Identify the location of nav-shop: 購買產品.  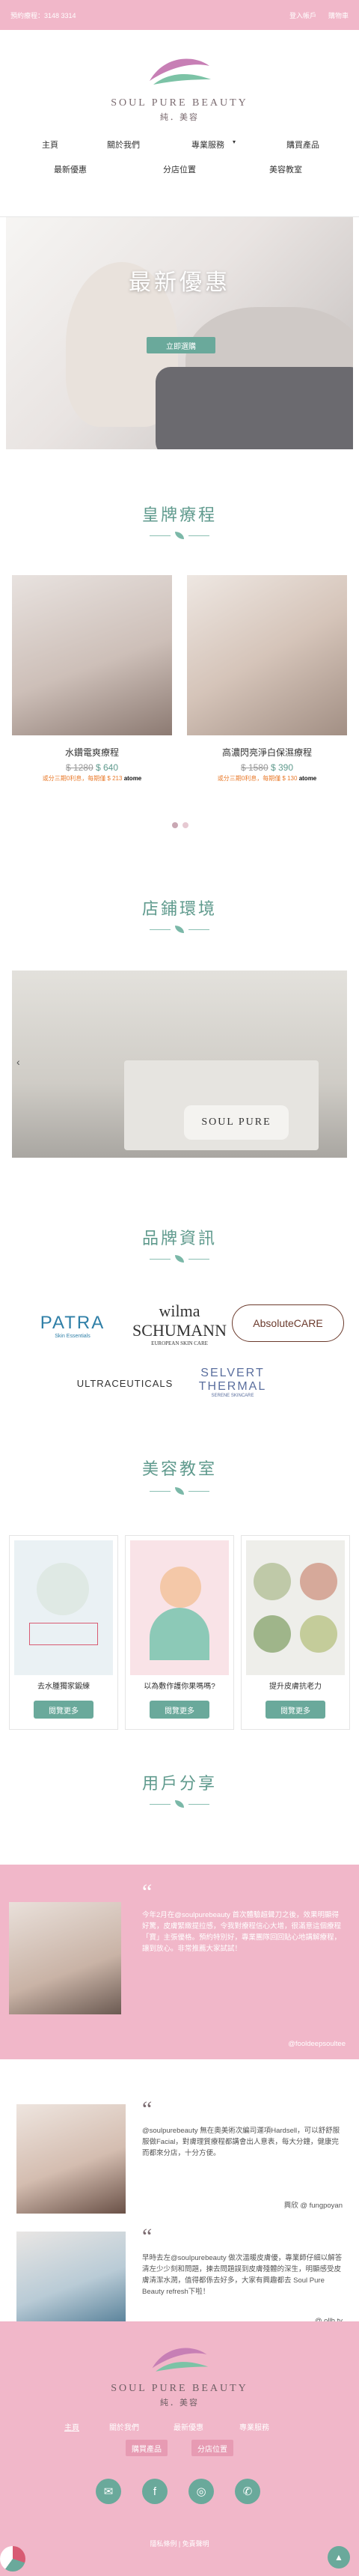
(302, 145).